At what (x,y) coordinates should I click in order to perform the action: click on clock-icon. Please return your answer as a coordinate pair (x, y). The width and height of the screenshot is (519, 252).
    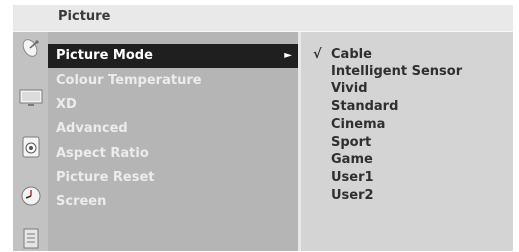
    Looking at the image, I should click on (30, 195).